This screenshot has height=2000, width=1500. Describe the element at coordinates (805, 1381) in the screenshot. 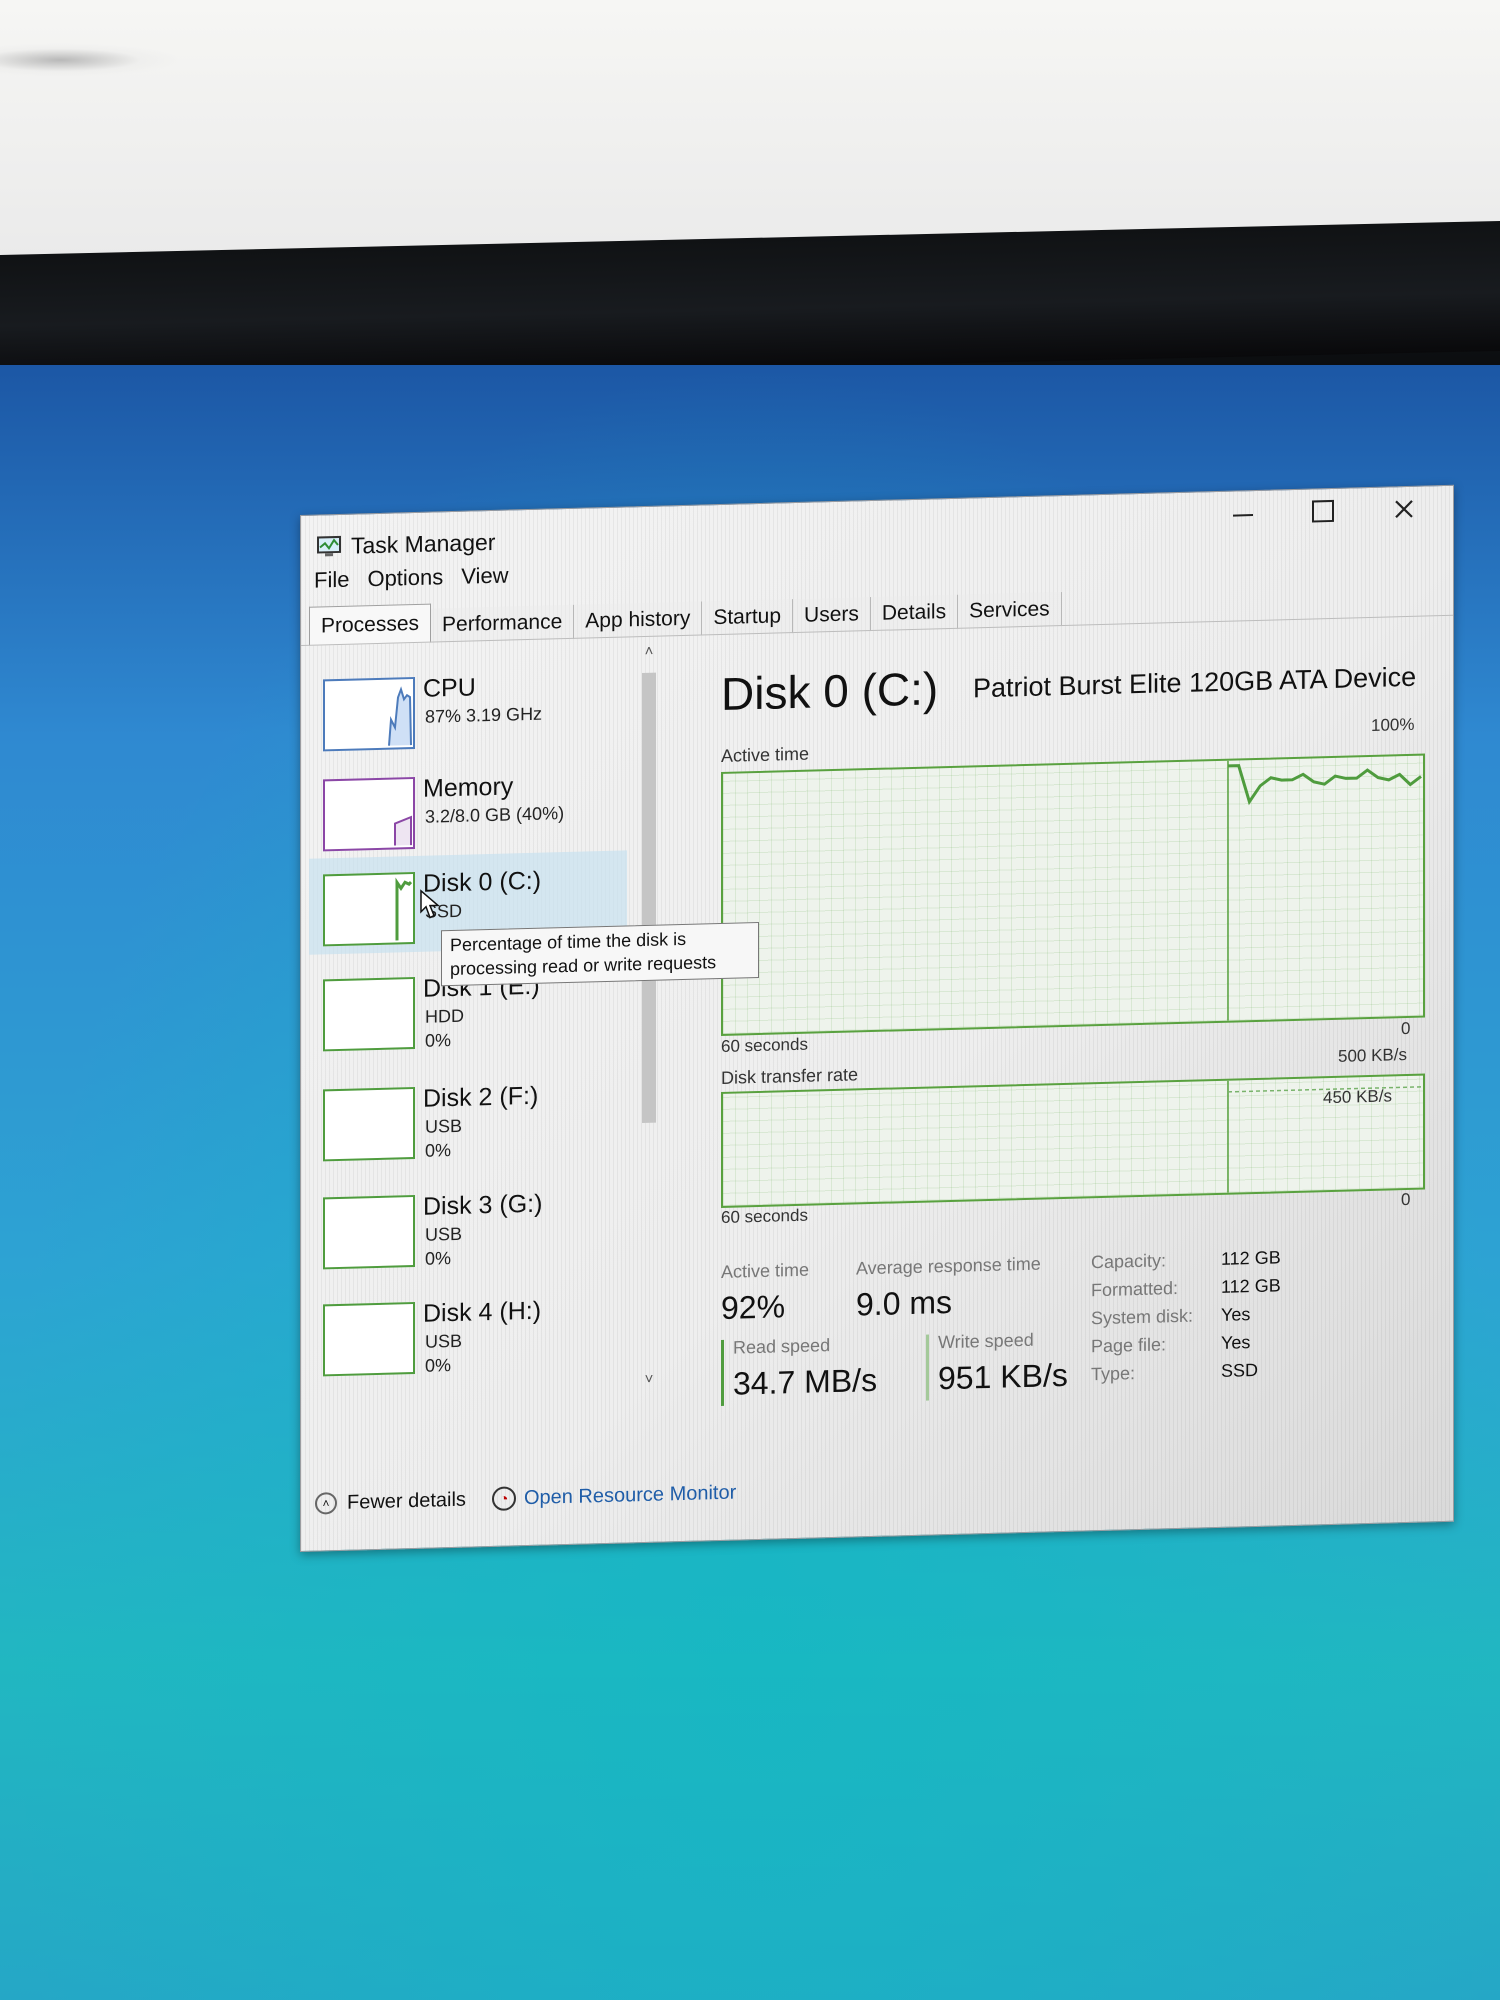

I see `read-speed-value: 34.7 MB/s` at that location.